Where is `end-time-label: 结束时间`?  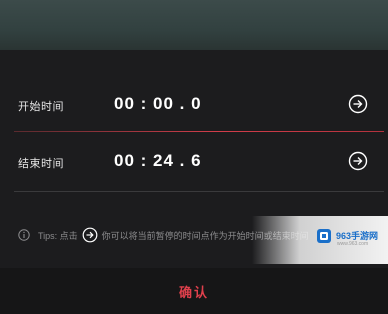 end-time-label: 结束时间 is located at coordinates (41, 164).